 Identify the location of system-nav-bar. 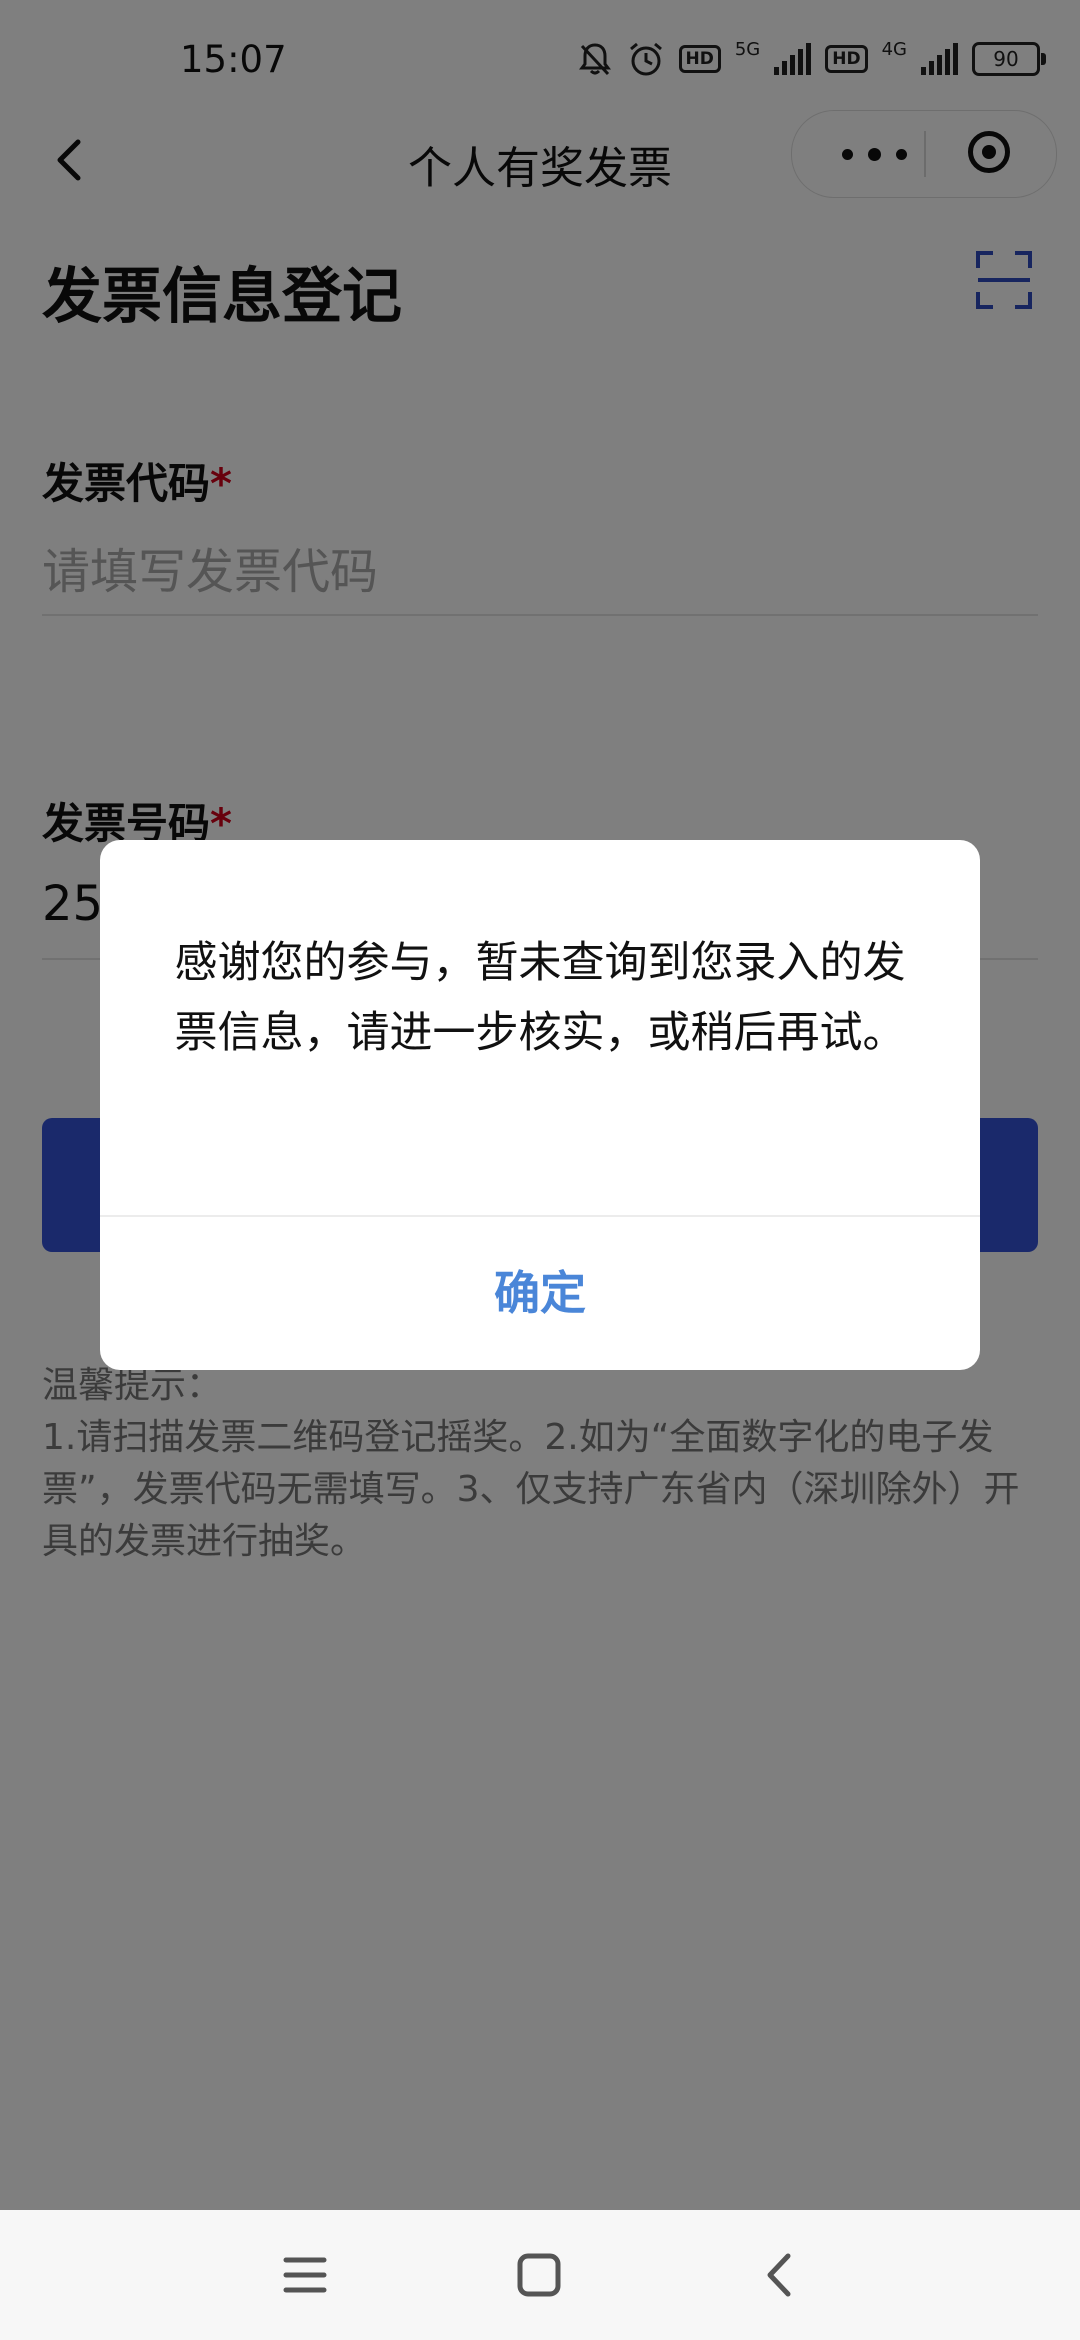
(540, 2275).